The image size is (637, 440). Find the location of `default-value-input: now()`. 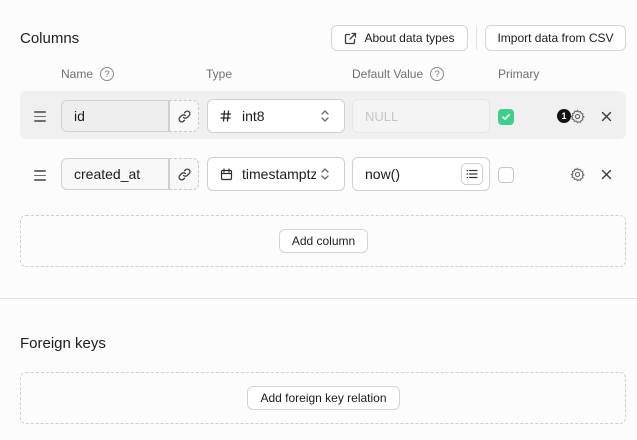

default-value-input: now() is located at coordinates (421, 174).